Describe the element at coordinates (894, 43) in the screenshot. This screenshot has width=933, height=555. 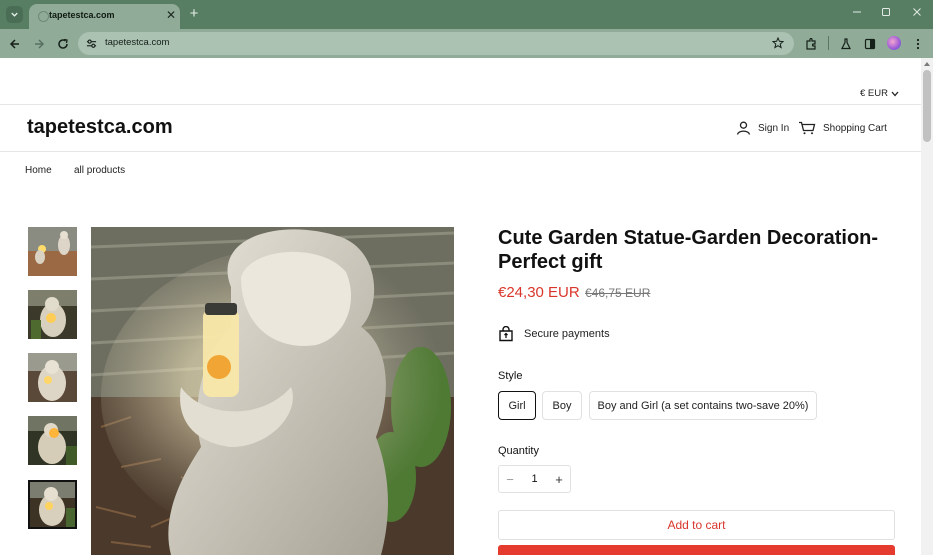
I see `profile-avatar` at that location.